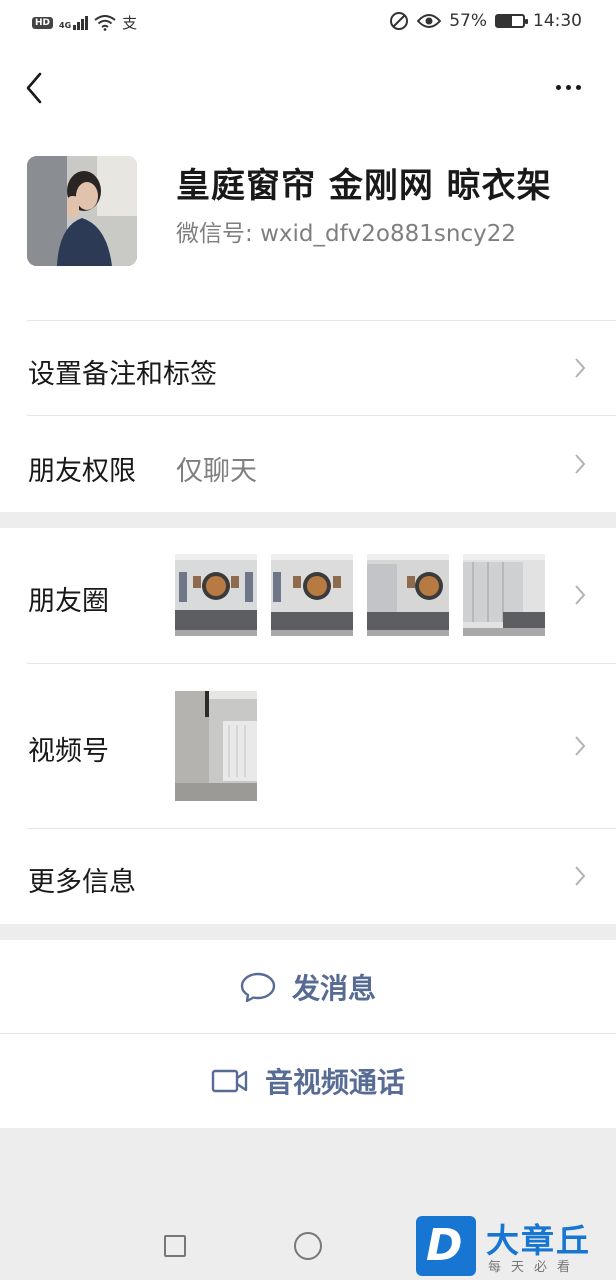 This screenshot has height=1280, width=616. I want to click on vibrate-icon, so click(399, 21).